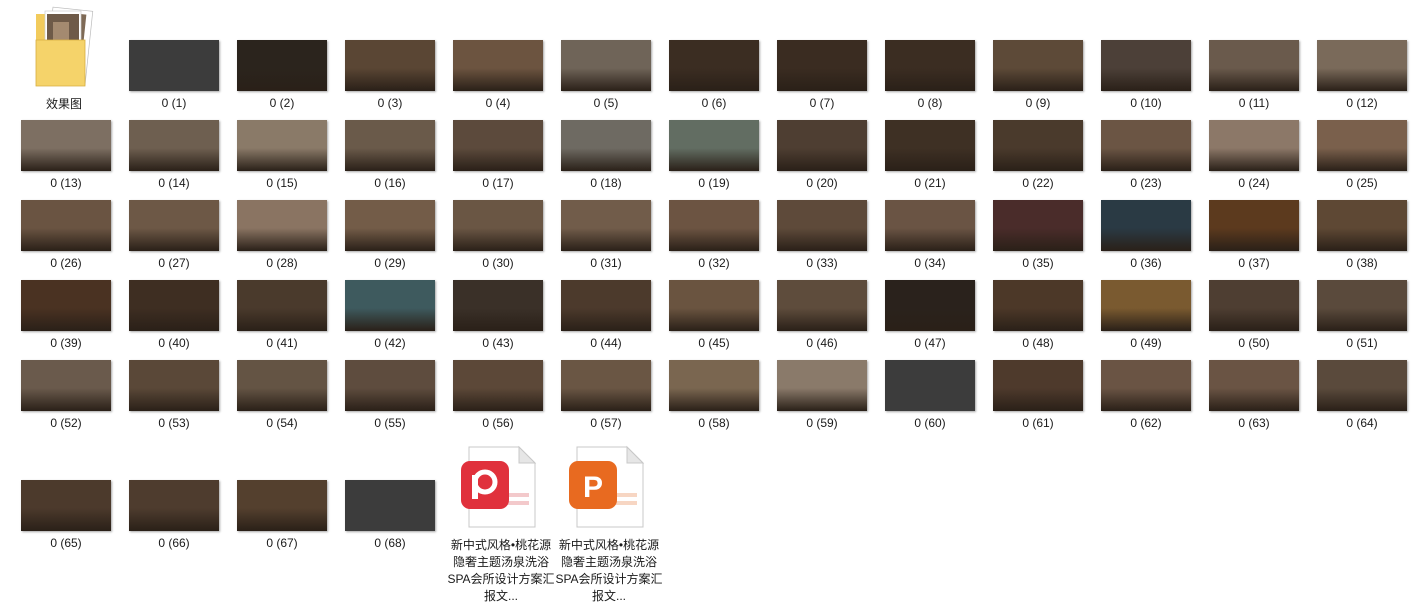  Describe the element at coordinates (1362, 263) in the screenshot. I see `image-file-name: 0 (38)` at that location.